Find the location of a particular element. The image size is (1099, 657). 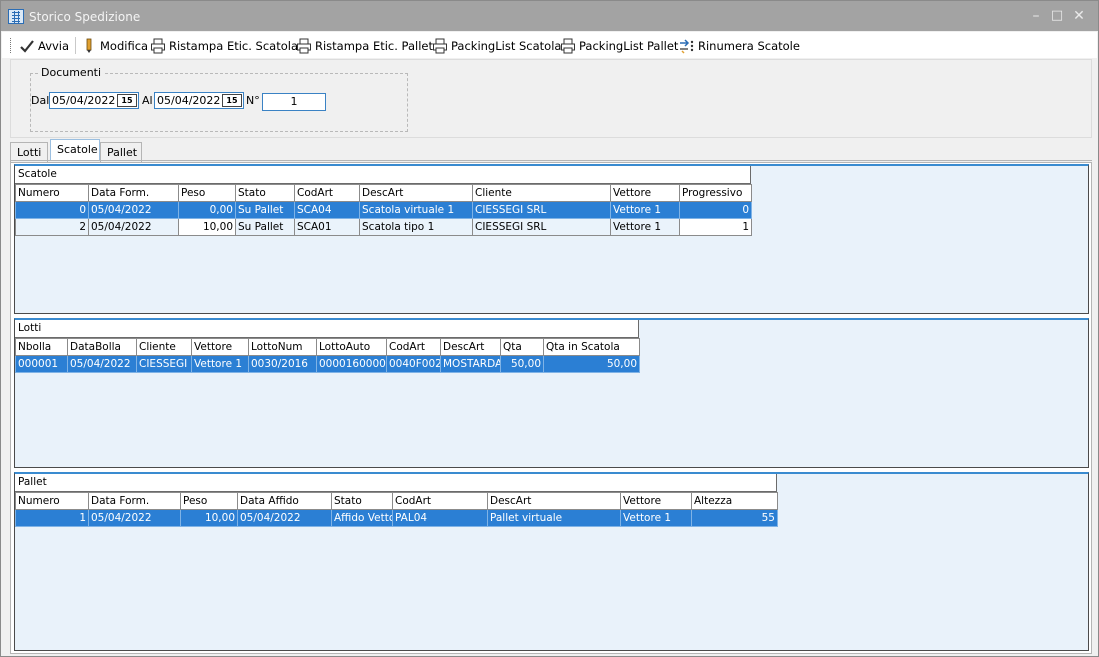

packinglist-scatola-button: PackingList Scatola is located at coordinates (496, 46).